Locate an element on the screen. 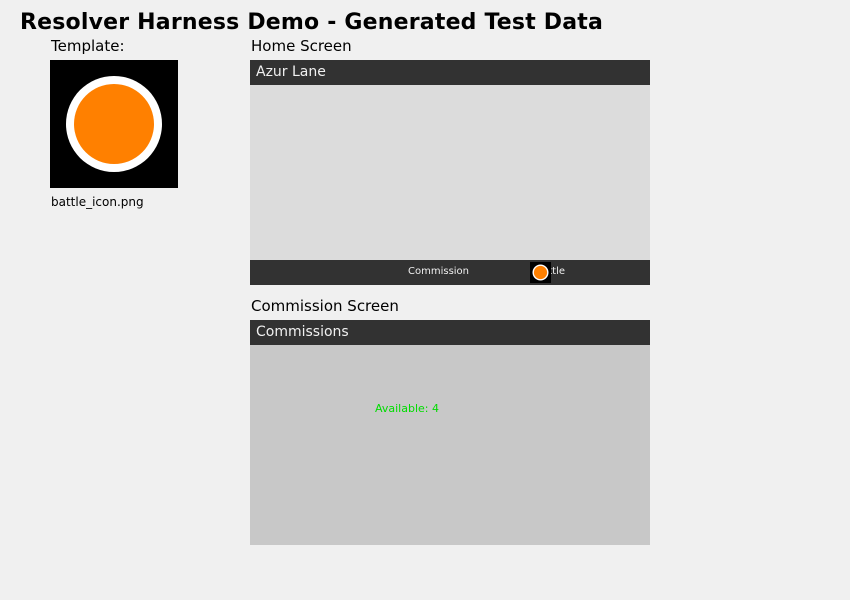  battle-button-label: Battle is located at coordinates (558, 271).